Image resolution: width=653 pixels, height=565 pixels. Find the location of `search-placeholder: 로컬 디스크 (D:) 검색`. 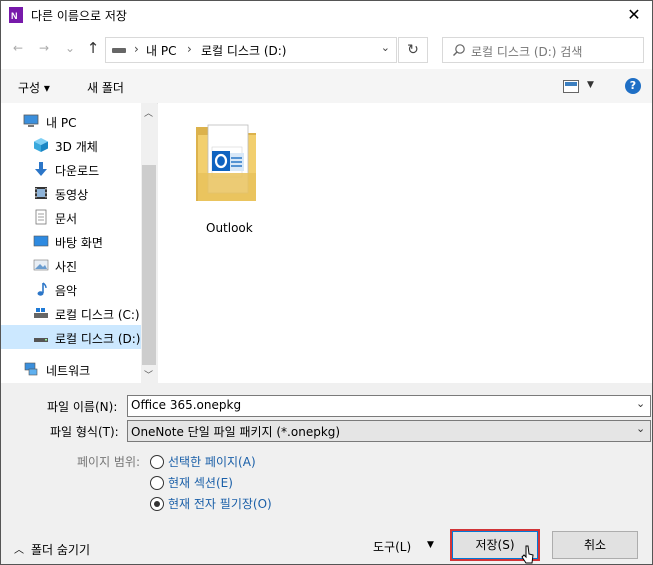

search-placeholder: 로컬 디스크 (D:) 검색 is located at coordinates (527, 52).